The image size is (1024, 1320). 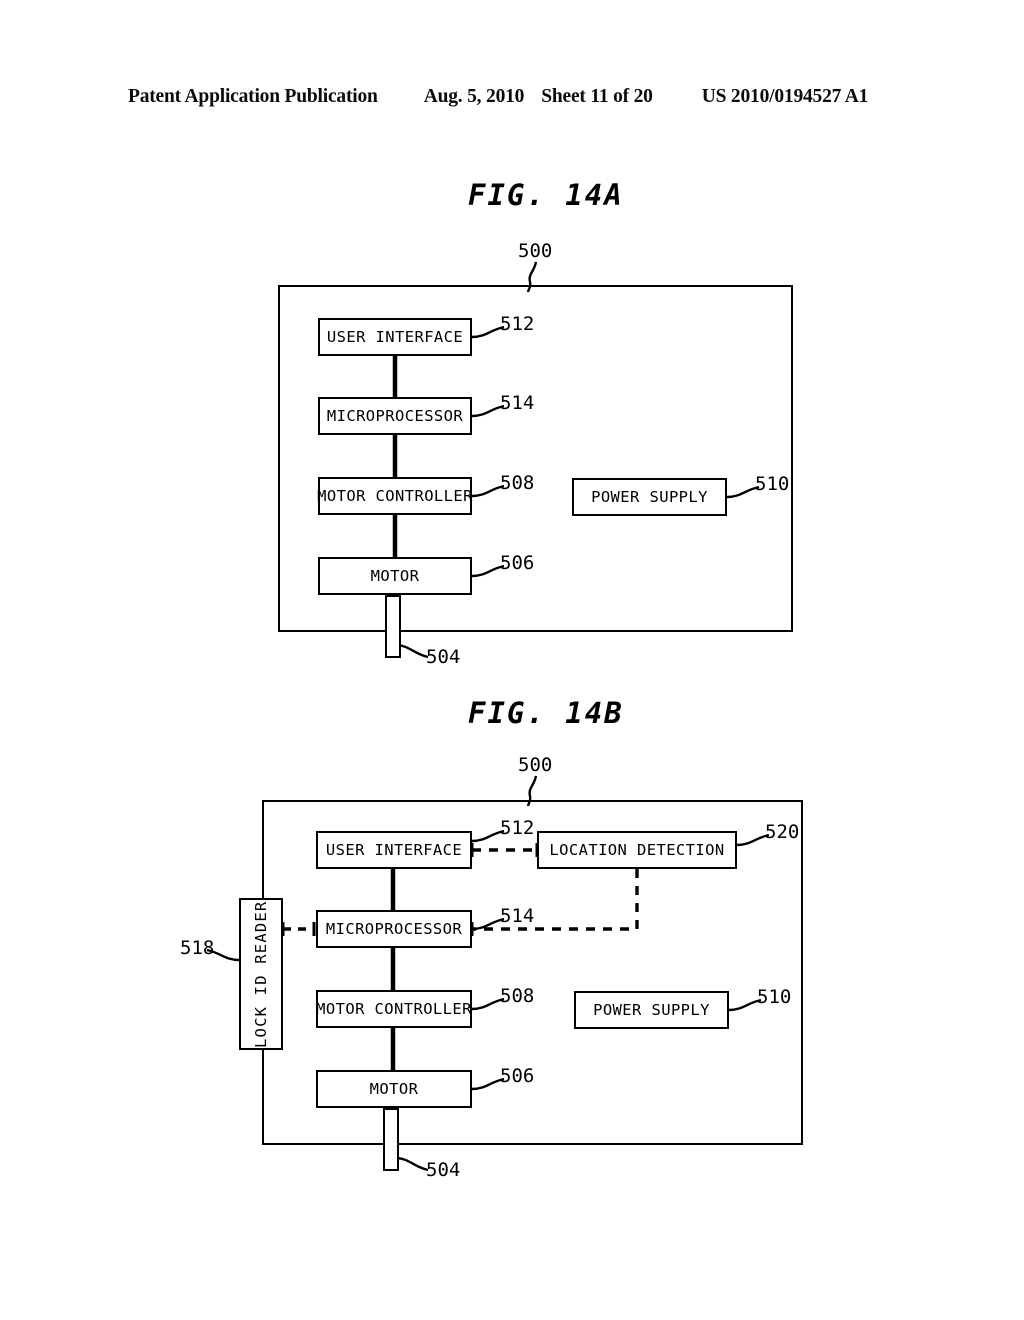 I want to click on figure-14b-block-motor-controller: MOTOR CONTROLLER, so click(x=394, y=1009).